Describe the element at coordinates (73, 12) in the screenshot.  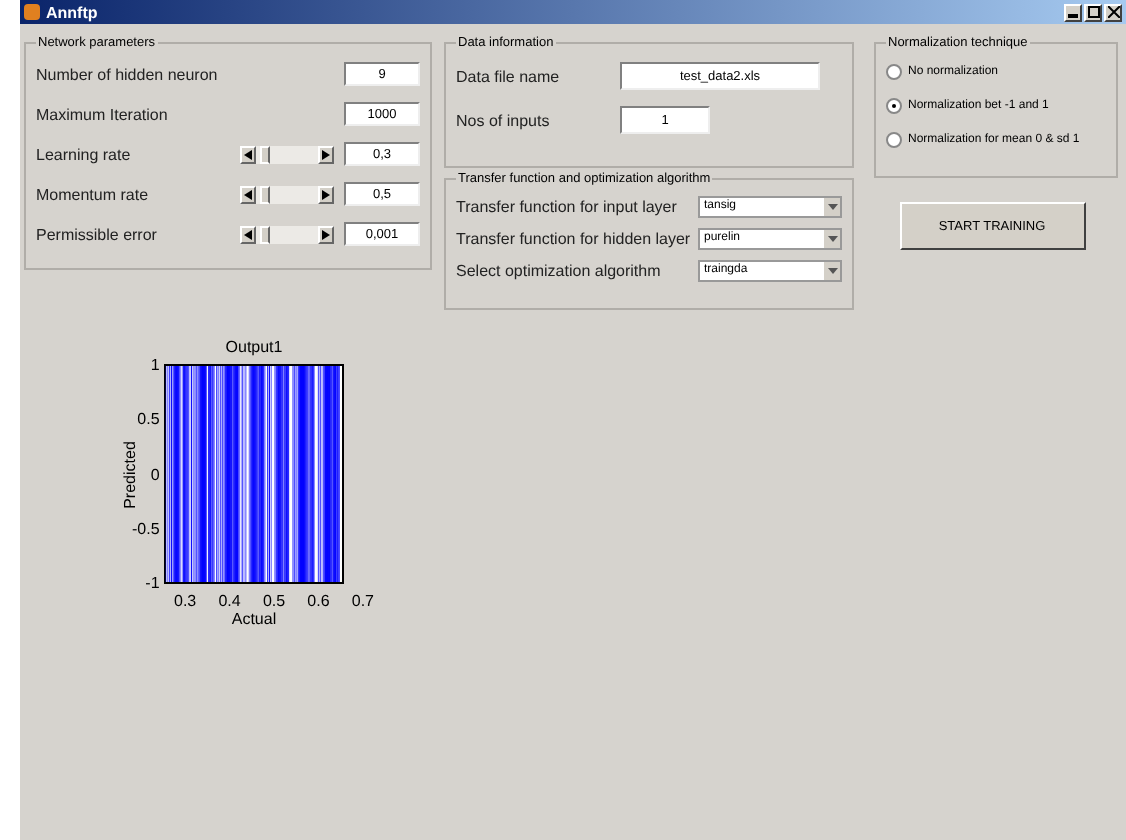
I see `window-title: Annftp` at that location.